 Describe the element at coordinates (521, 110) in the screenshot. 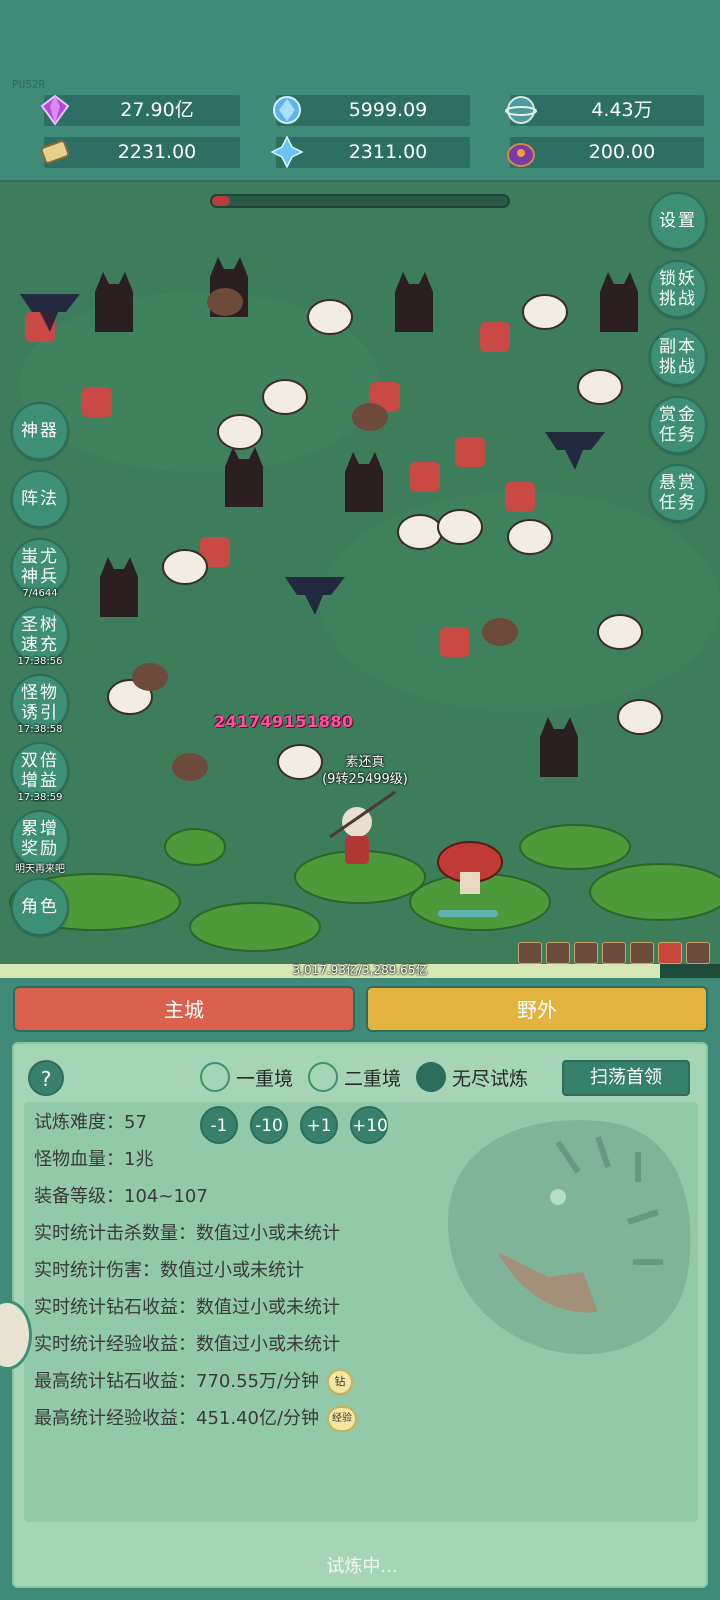

I see `planet-orb-icon` at that location.